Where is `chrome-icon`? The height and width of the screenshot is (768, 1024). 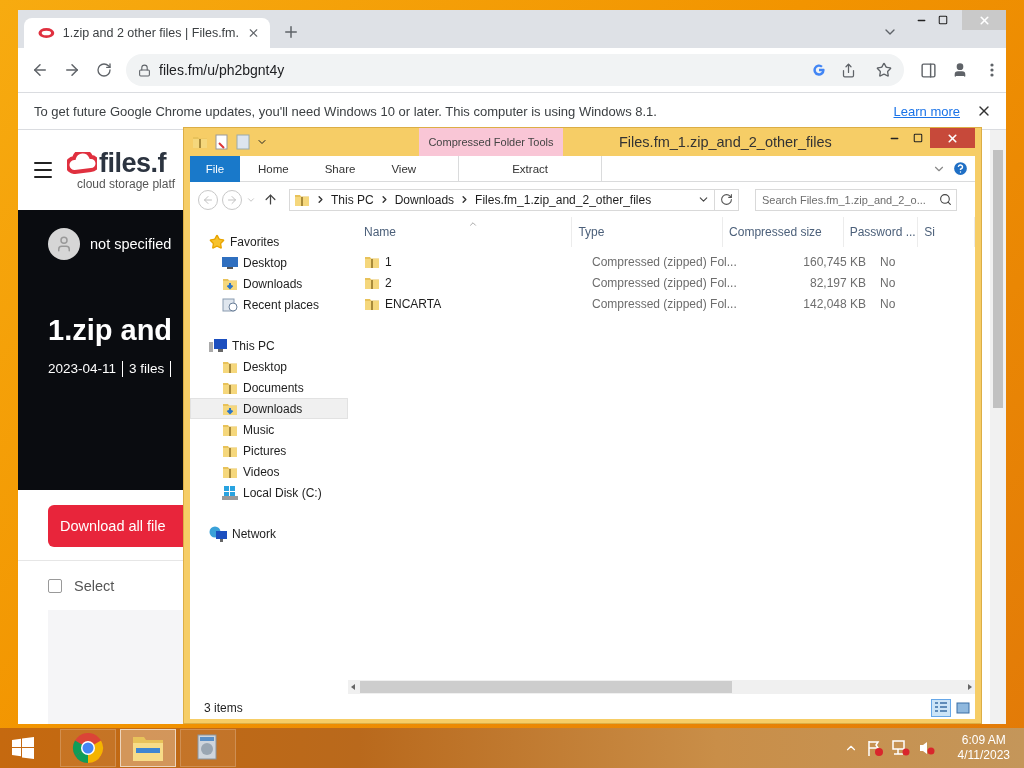 chrome-icon is located at coordinates (88, 748).